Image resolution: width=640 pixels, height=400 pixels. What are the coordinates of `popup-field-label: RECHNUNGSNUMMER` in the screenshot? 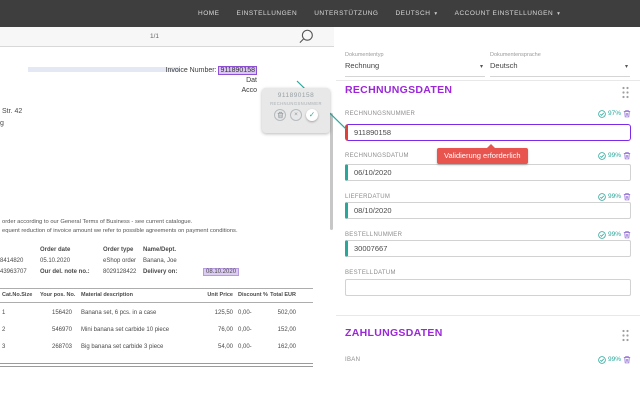 It's located at (296, 103).